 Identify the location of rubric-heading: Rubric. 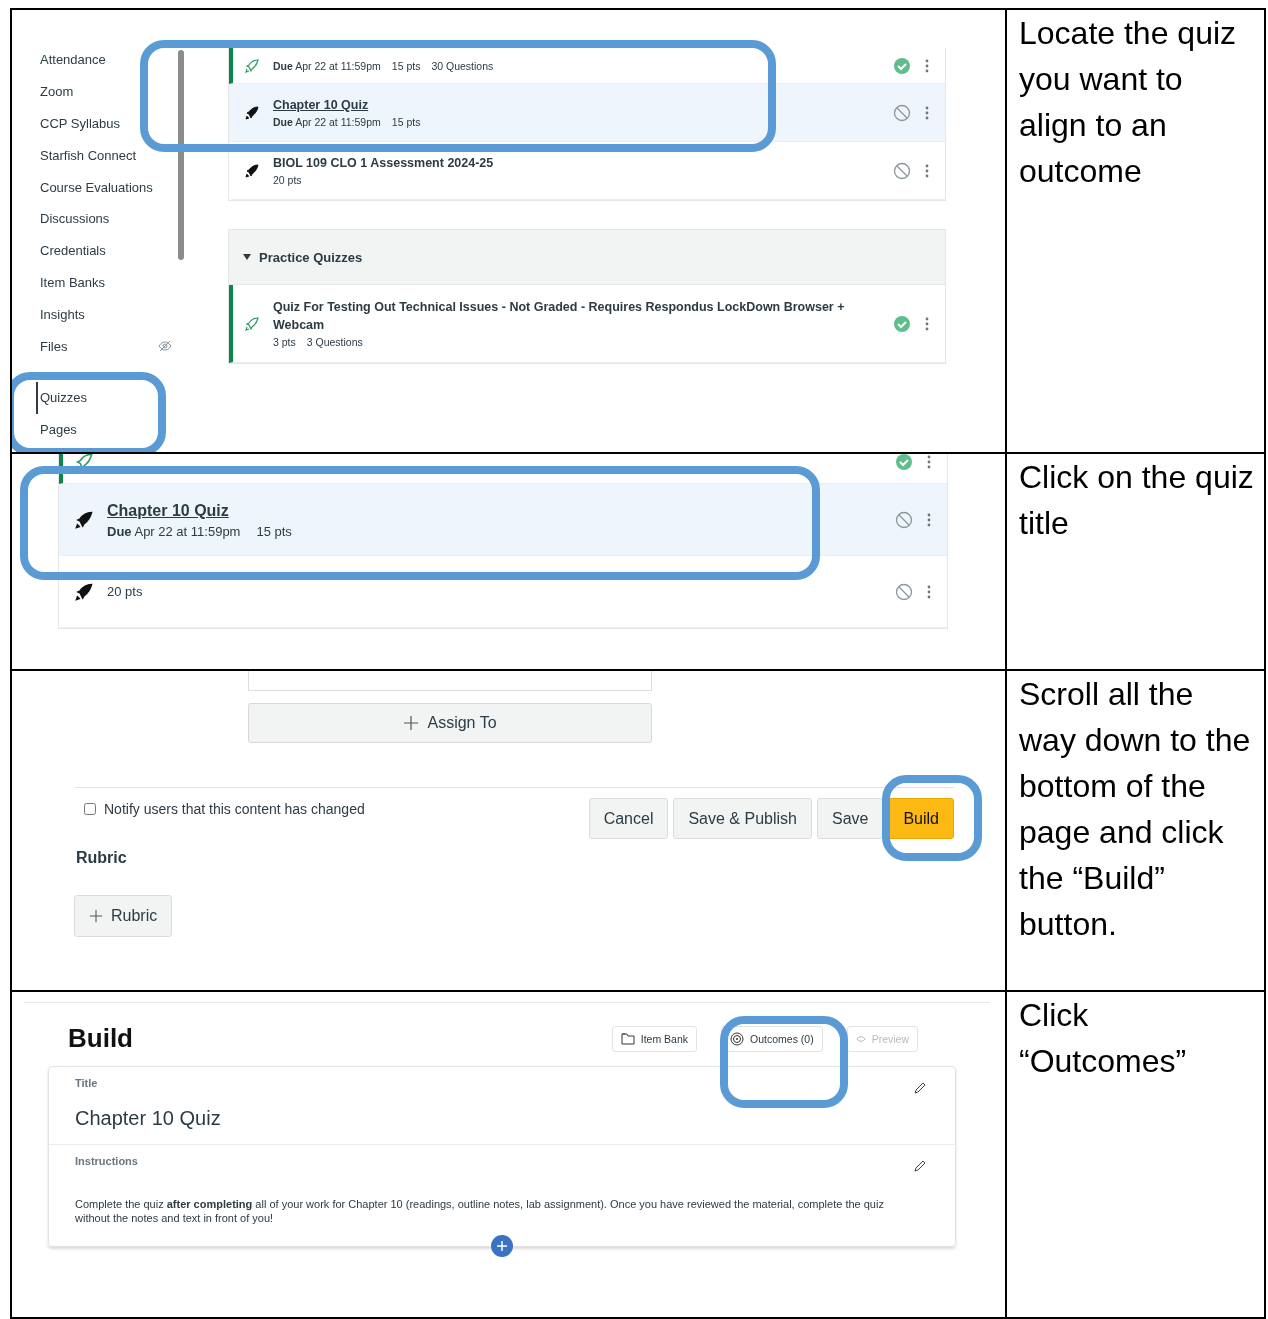
(102, 858).